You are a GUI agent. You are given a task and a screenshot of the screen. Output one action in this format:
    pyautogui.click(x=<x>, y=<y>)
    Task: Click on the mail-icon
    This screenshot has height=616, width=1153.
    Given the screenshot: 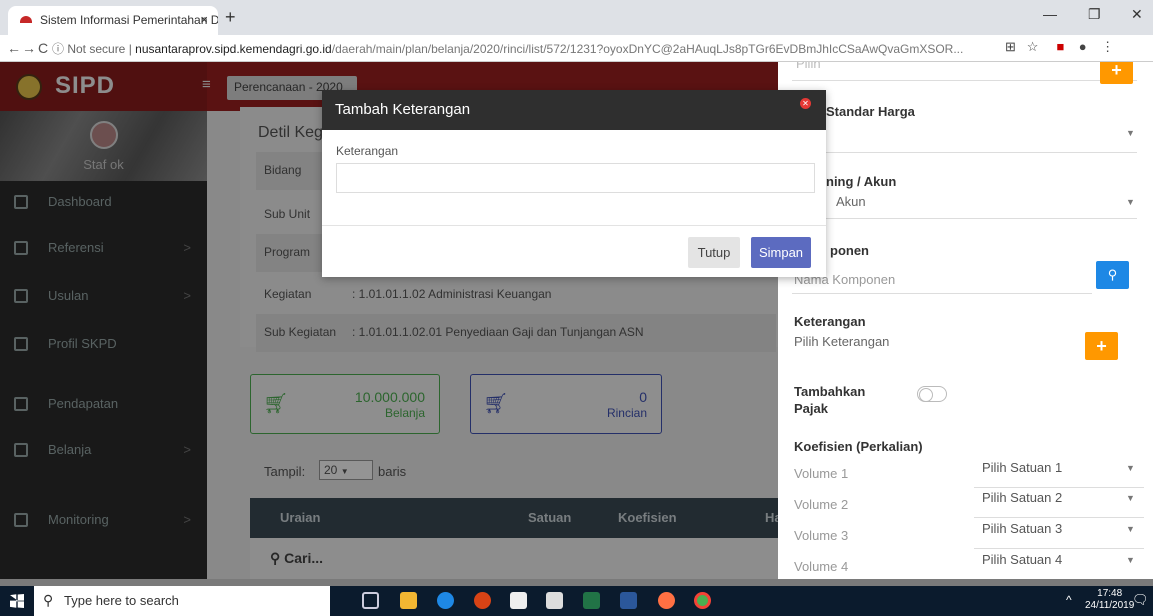 What is the action you would take?
    pyautogui.click(x=554, y=600)
    